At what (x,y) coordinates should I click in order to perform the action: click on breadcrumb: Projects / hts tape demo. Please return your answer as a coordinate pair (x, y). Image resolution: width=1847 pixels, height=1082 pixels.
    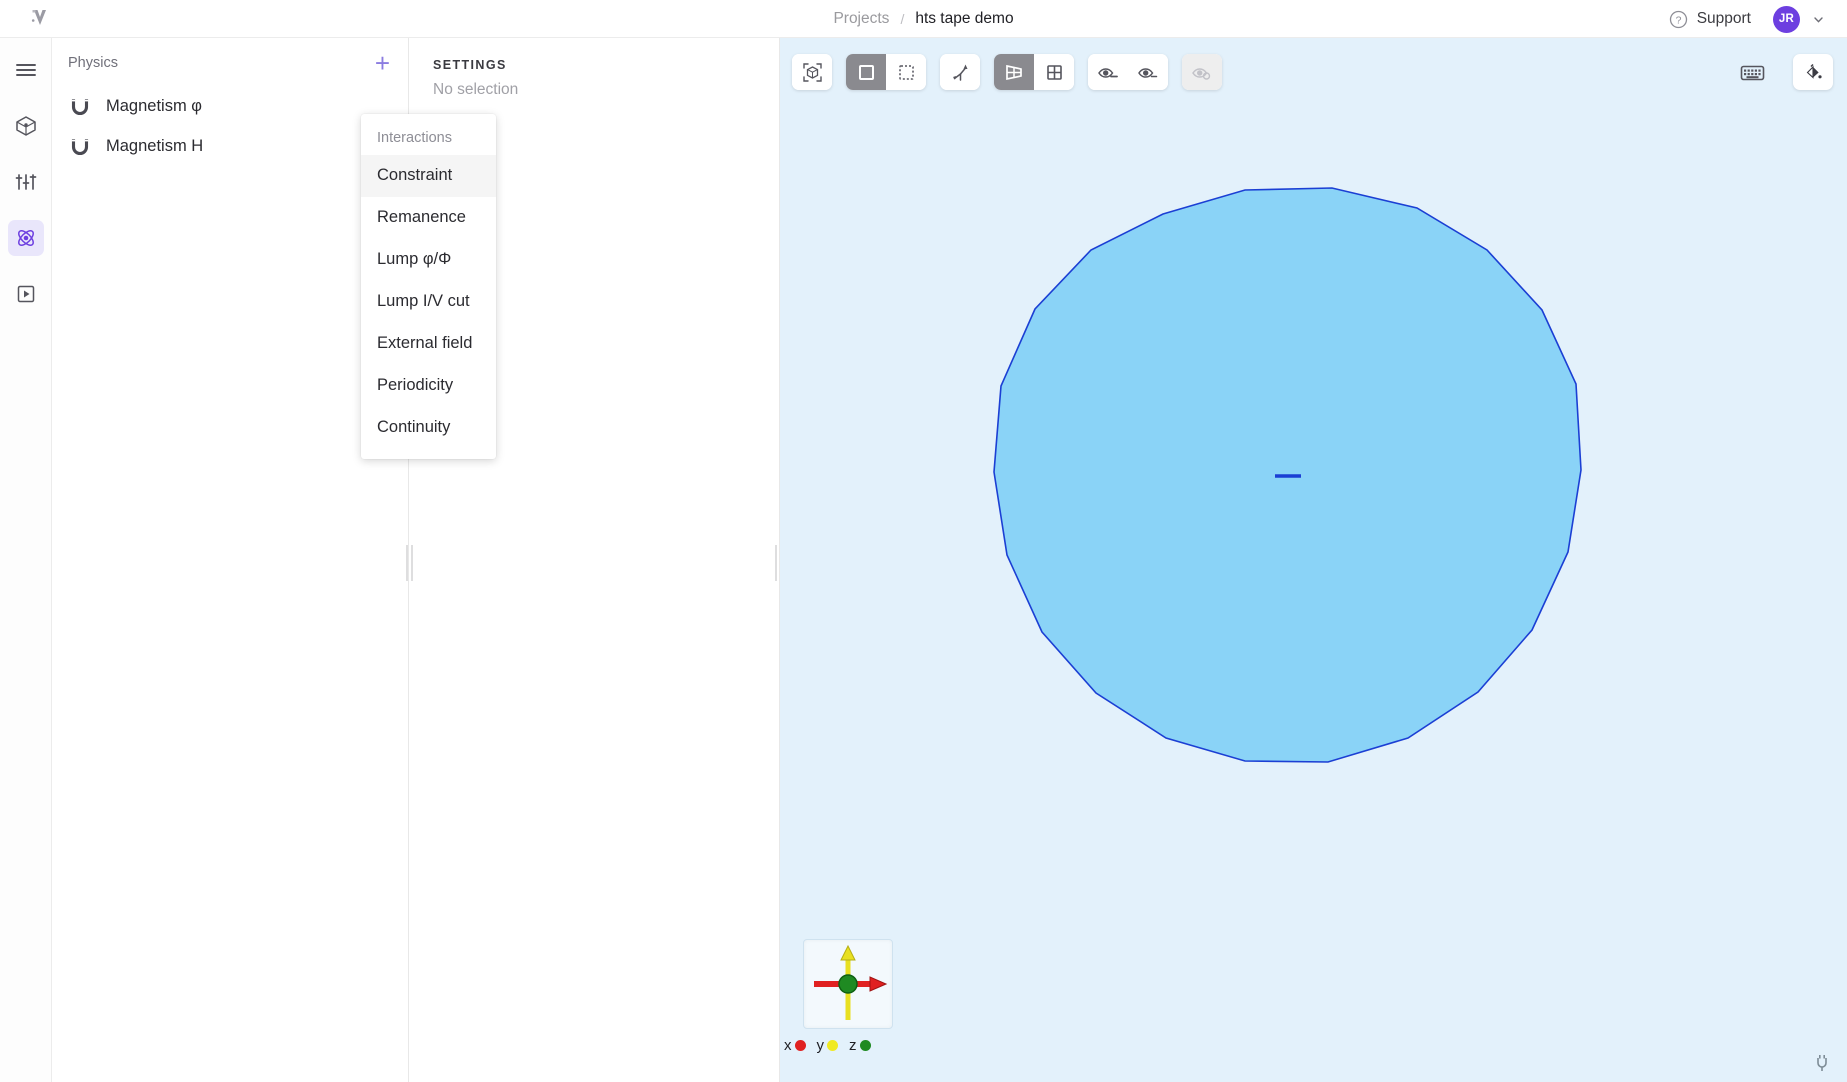
    Looking at the image, I should click on (923, 19).